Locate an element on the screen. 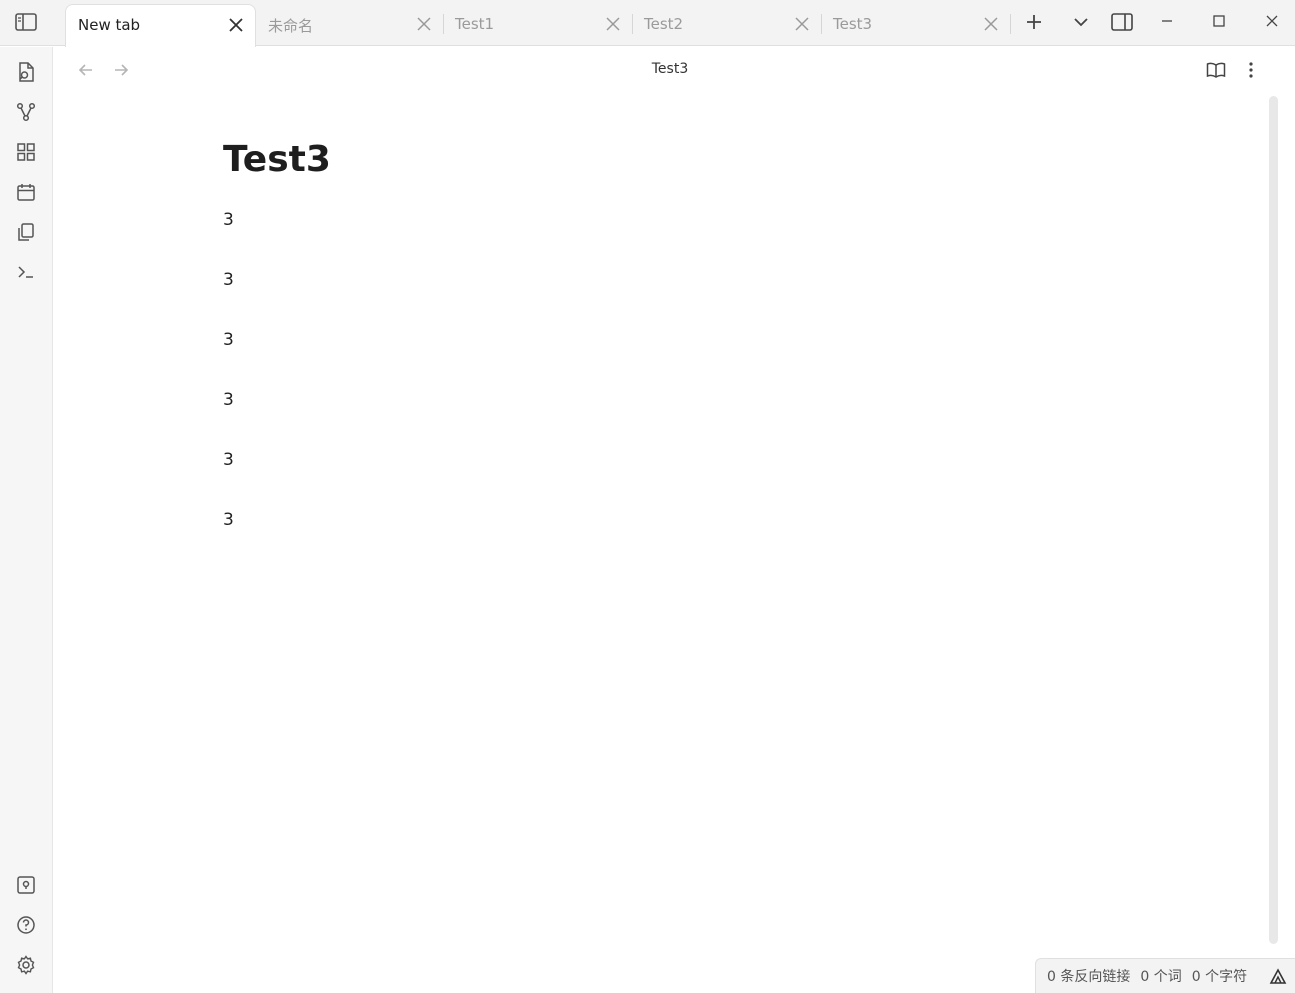 Image resolution: width=1295 pixels, height=993 pixels. sidebar-toggle-icon is located at coordinates (26, 22).